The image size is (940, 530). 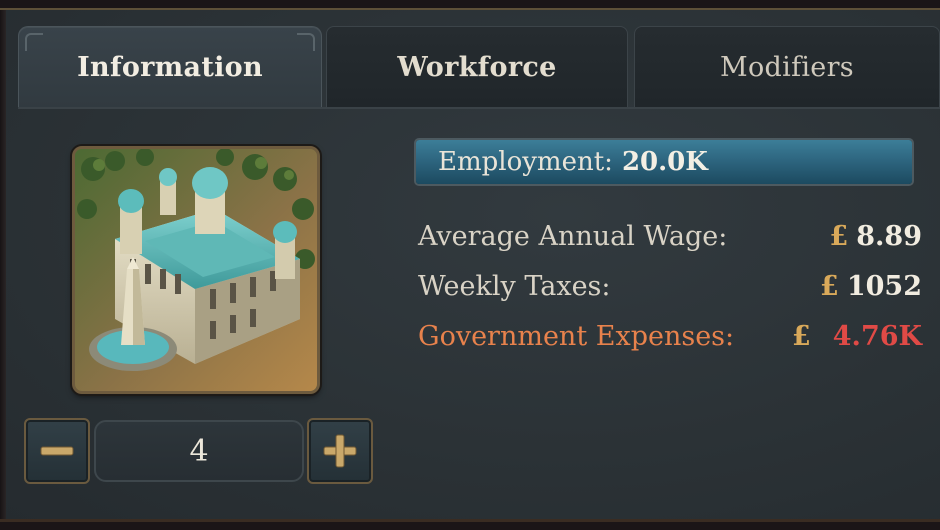 I want to click on government-administration-building-icon, so click(x=196, y=270).